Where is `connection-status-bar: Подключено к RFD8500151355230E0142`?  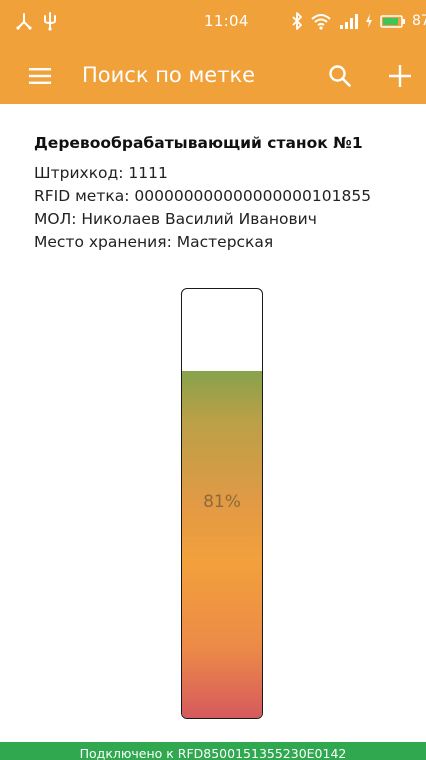
connection-status-bar: Подключено к RFD8500151355230E0142 is located at coordinates (213, 751).